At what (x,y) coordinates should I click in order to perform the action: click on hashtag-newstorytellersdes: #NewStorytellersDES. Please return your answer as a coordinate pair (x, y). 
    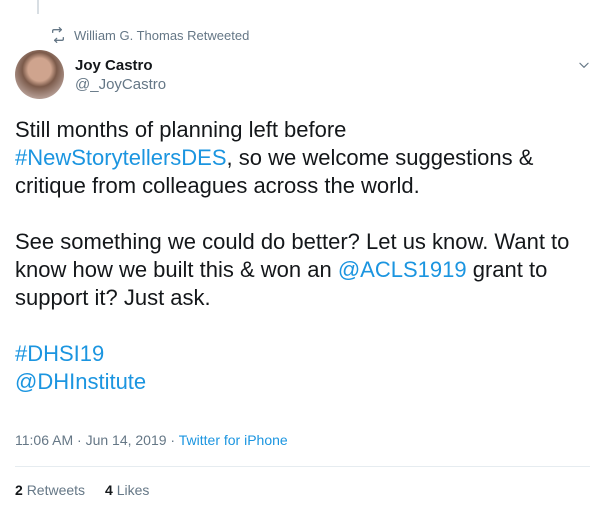
    Looking at the image, I should click on (121, 157).